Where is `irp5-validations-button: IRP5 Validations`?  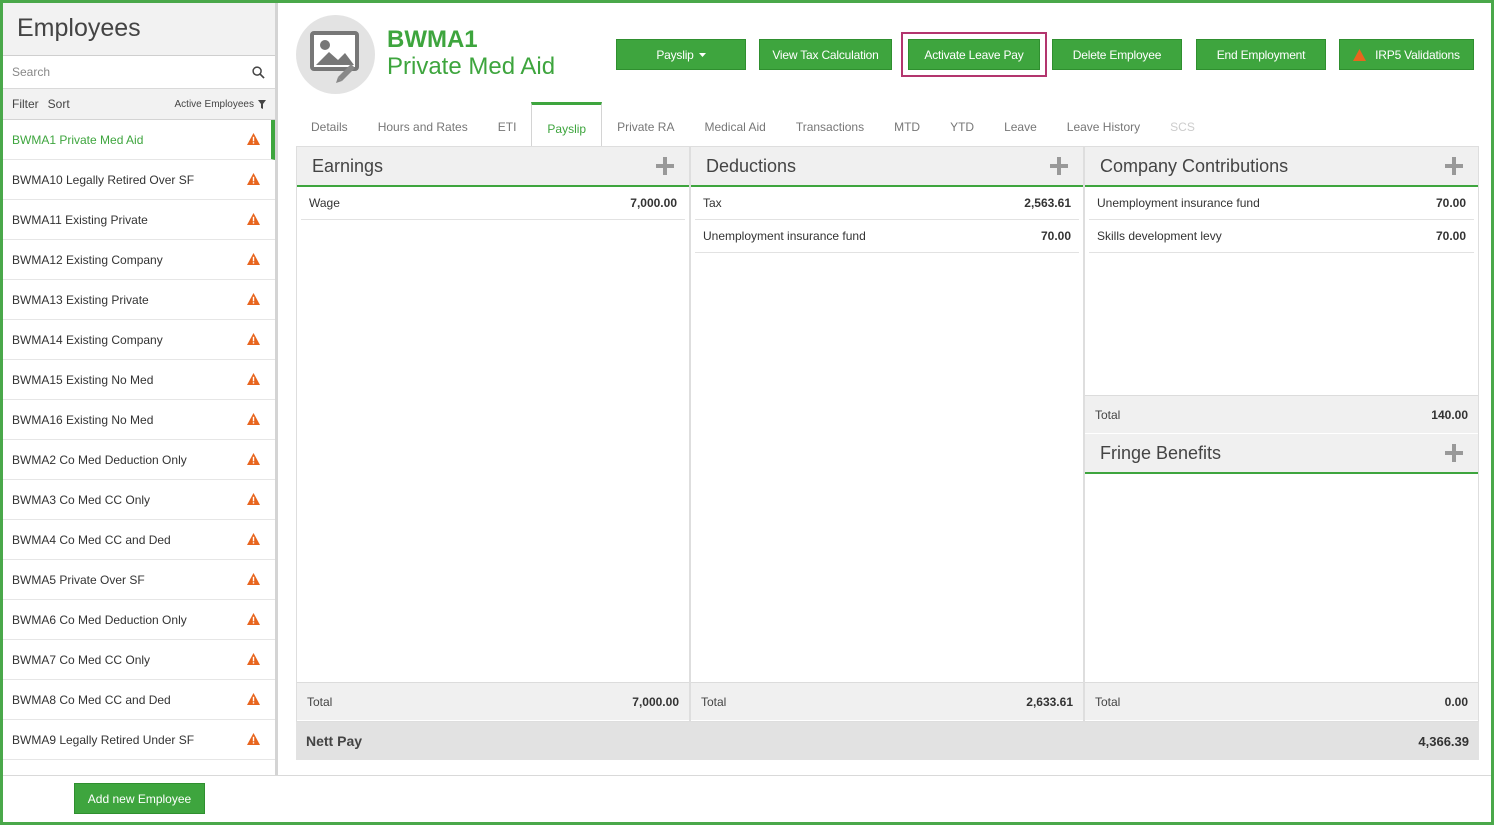 irp5-validations-button: IRP5 Validations is located at coordinates (1406, 54).